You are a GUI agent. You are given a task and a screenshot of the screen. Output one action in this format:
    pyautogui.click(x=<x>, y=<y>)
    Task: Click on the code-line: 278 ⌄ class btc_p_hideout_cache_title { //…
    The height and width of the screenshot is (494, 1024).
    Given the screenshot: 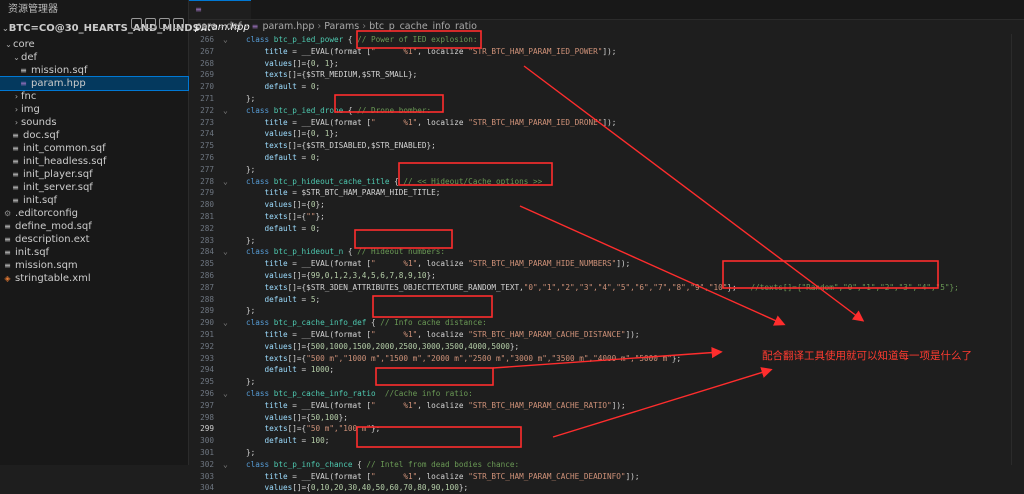 What is the action you would take?
    pyautogui.click(x=606, y=182)
    